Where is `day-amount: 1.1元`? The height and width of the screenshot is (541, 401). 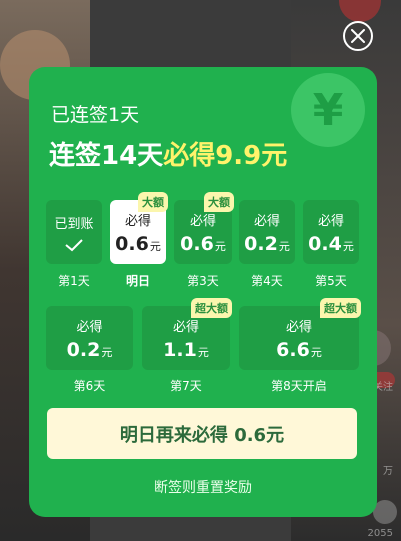 day-amount: 1.1元 is located at coordinates (186, 350).